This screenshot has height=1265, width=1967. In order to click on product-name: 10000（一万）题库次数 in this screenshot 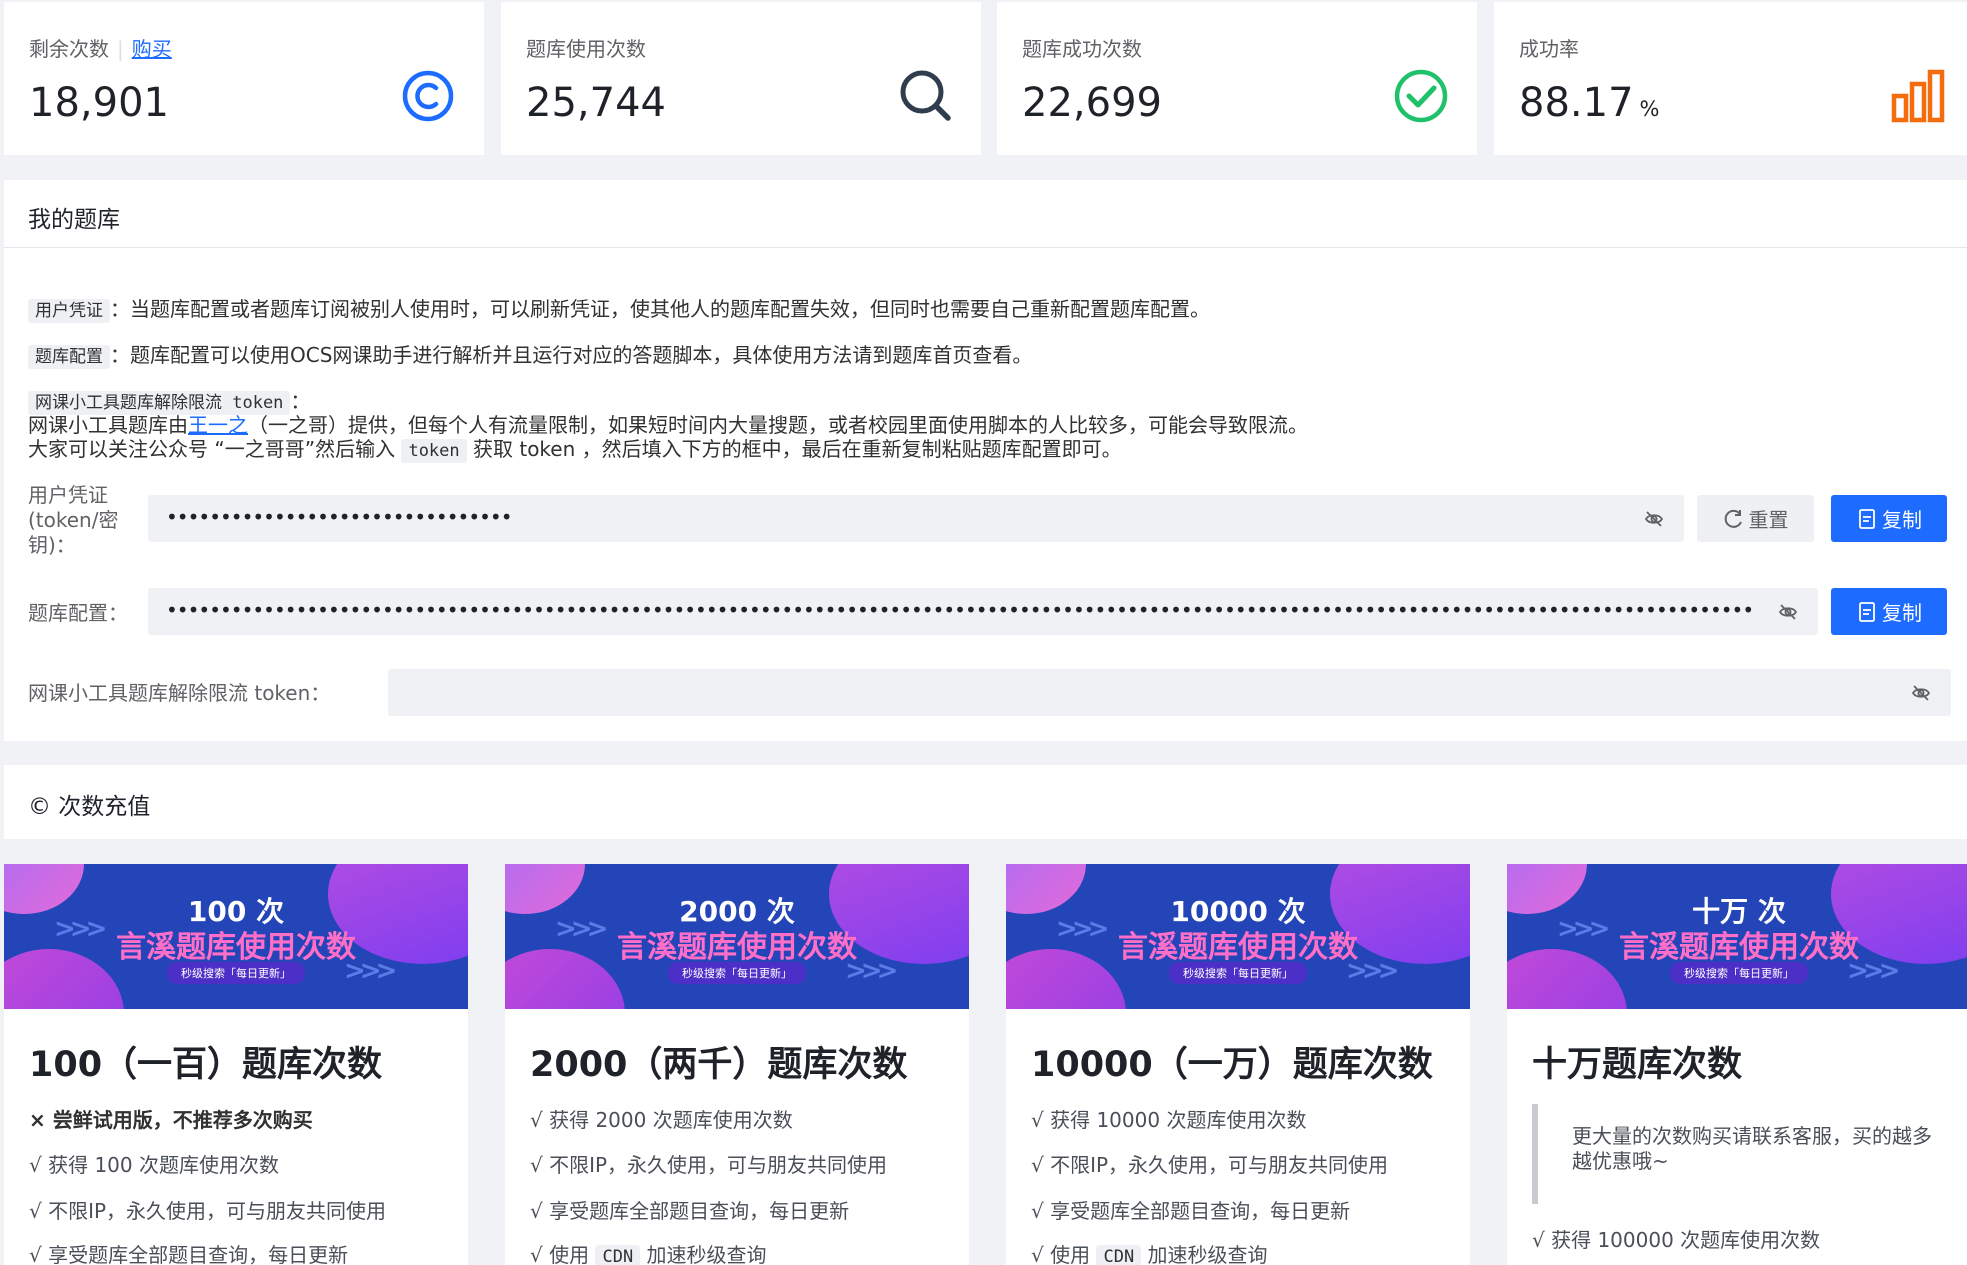, I will do `click(1232, 1065)`.